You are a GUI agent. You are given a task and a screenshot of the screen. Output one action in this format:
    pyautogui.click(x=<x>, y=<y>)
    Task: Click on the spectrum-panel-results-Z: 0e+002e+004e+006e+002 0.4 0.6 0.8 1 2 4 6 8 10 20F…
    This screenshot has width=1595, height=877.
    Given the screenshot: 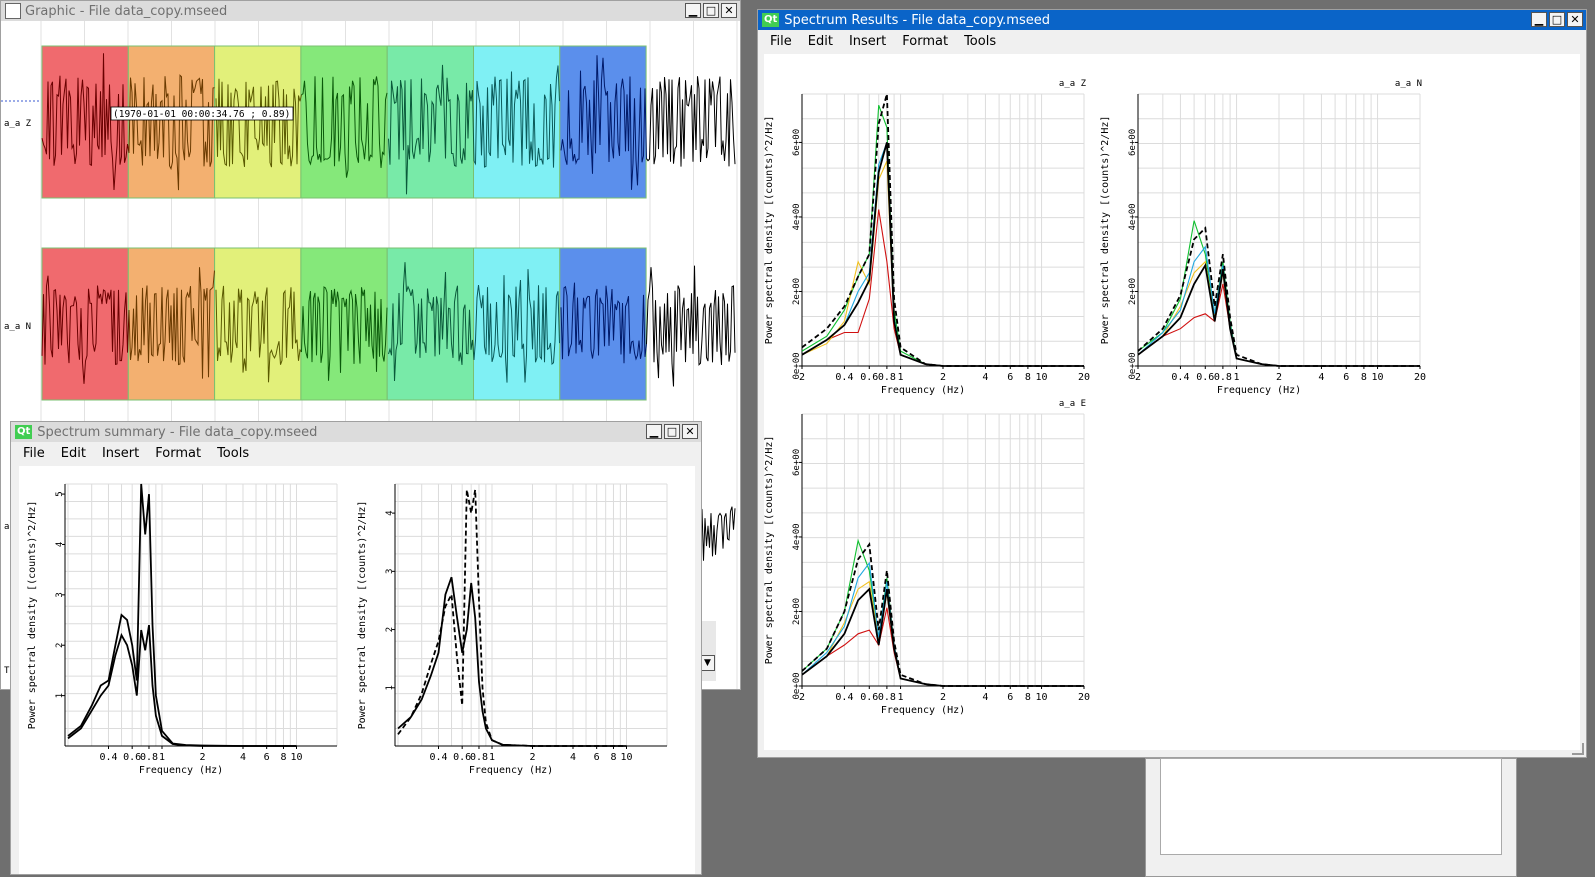 What is the action you would take?
    pyautogui.click(x=927, y=237)
    